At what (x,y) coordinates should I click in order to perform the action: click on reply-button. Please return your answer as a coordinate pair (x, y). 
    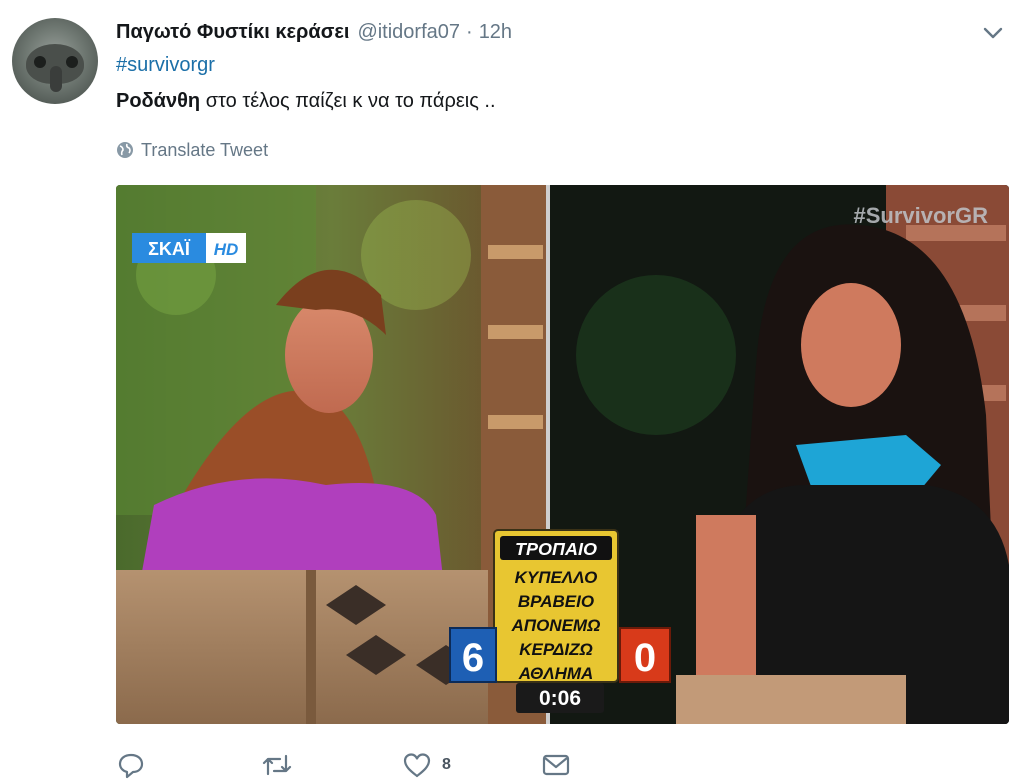
    Looking at the image, I should click on (131, 765).